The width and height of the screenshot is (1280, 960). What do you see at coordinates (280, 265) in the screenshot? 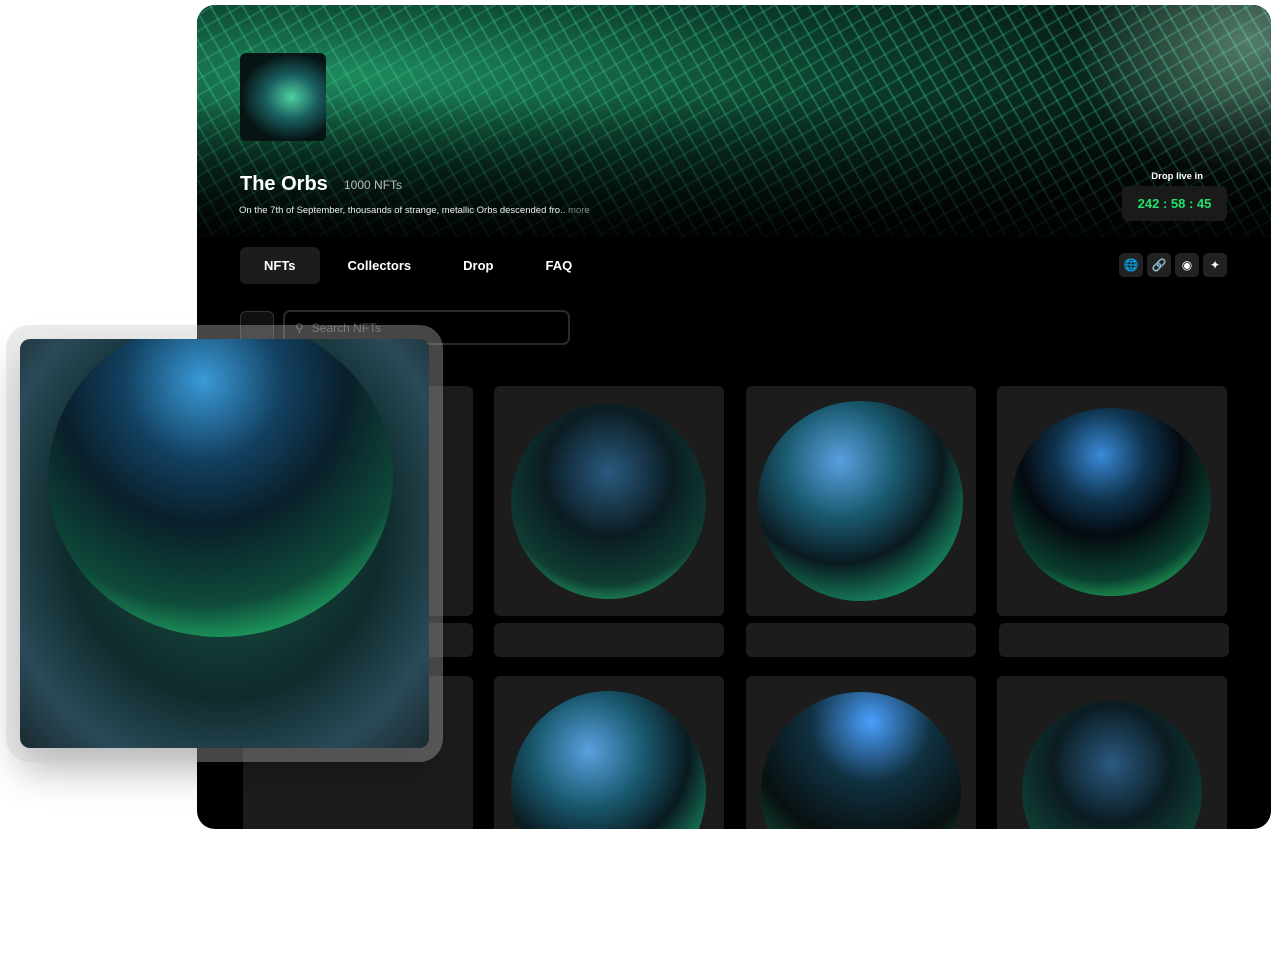
I see `tab-nfts: NFTs` at bounding box center [280, 265].